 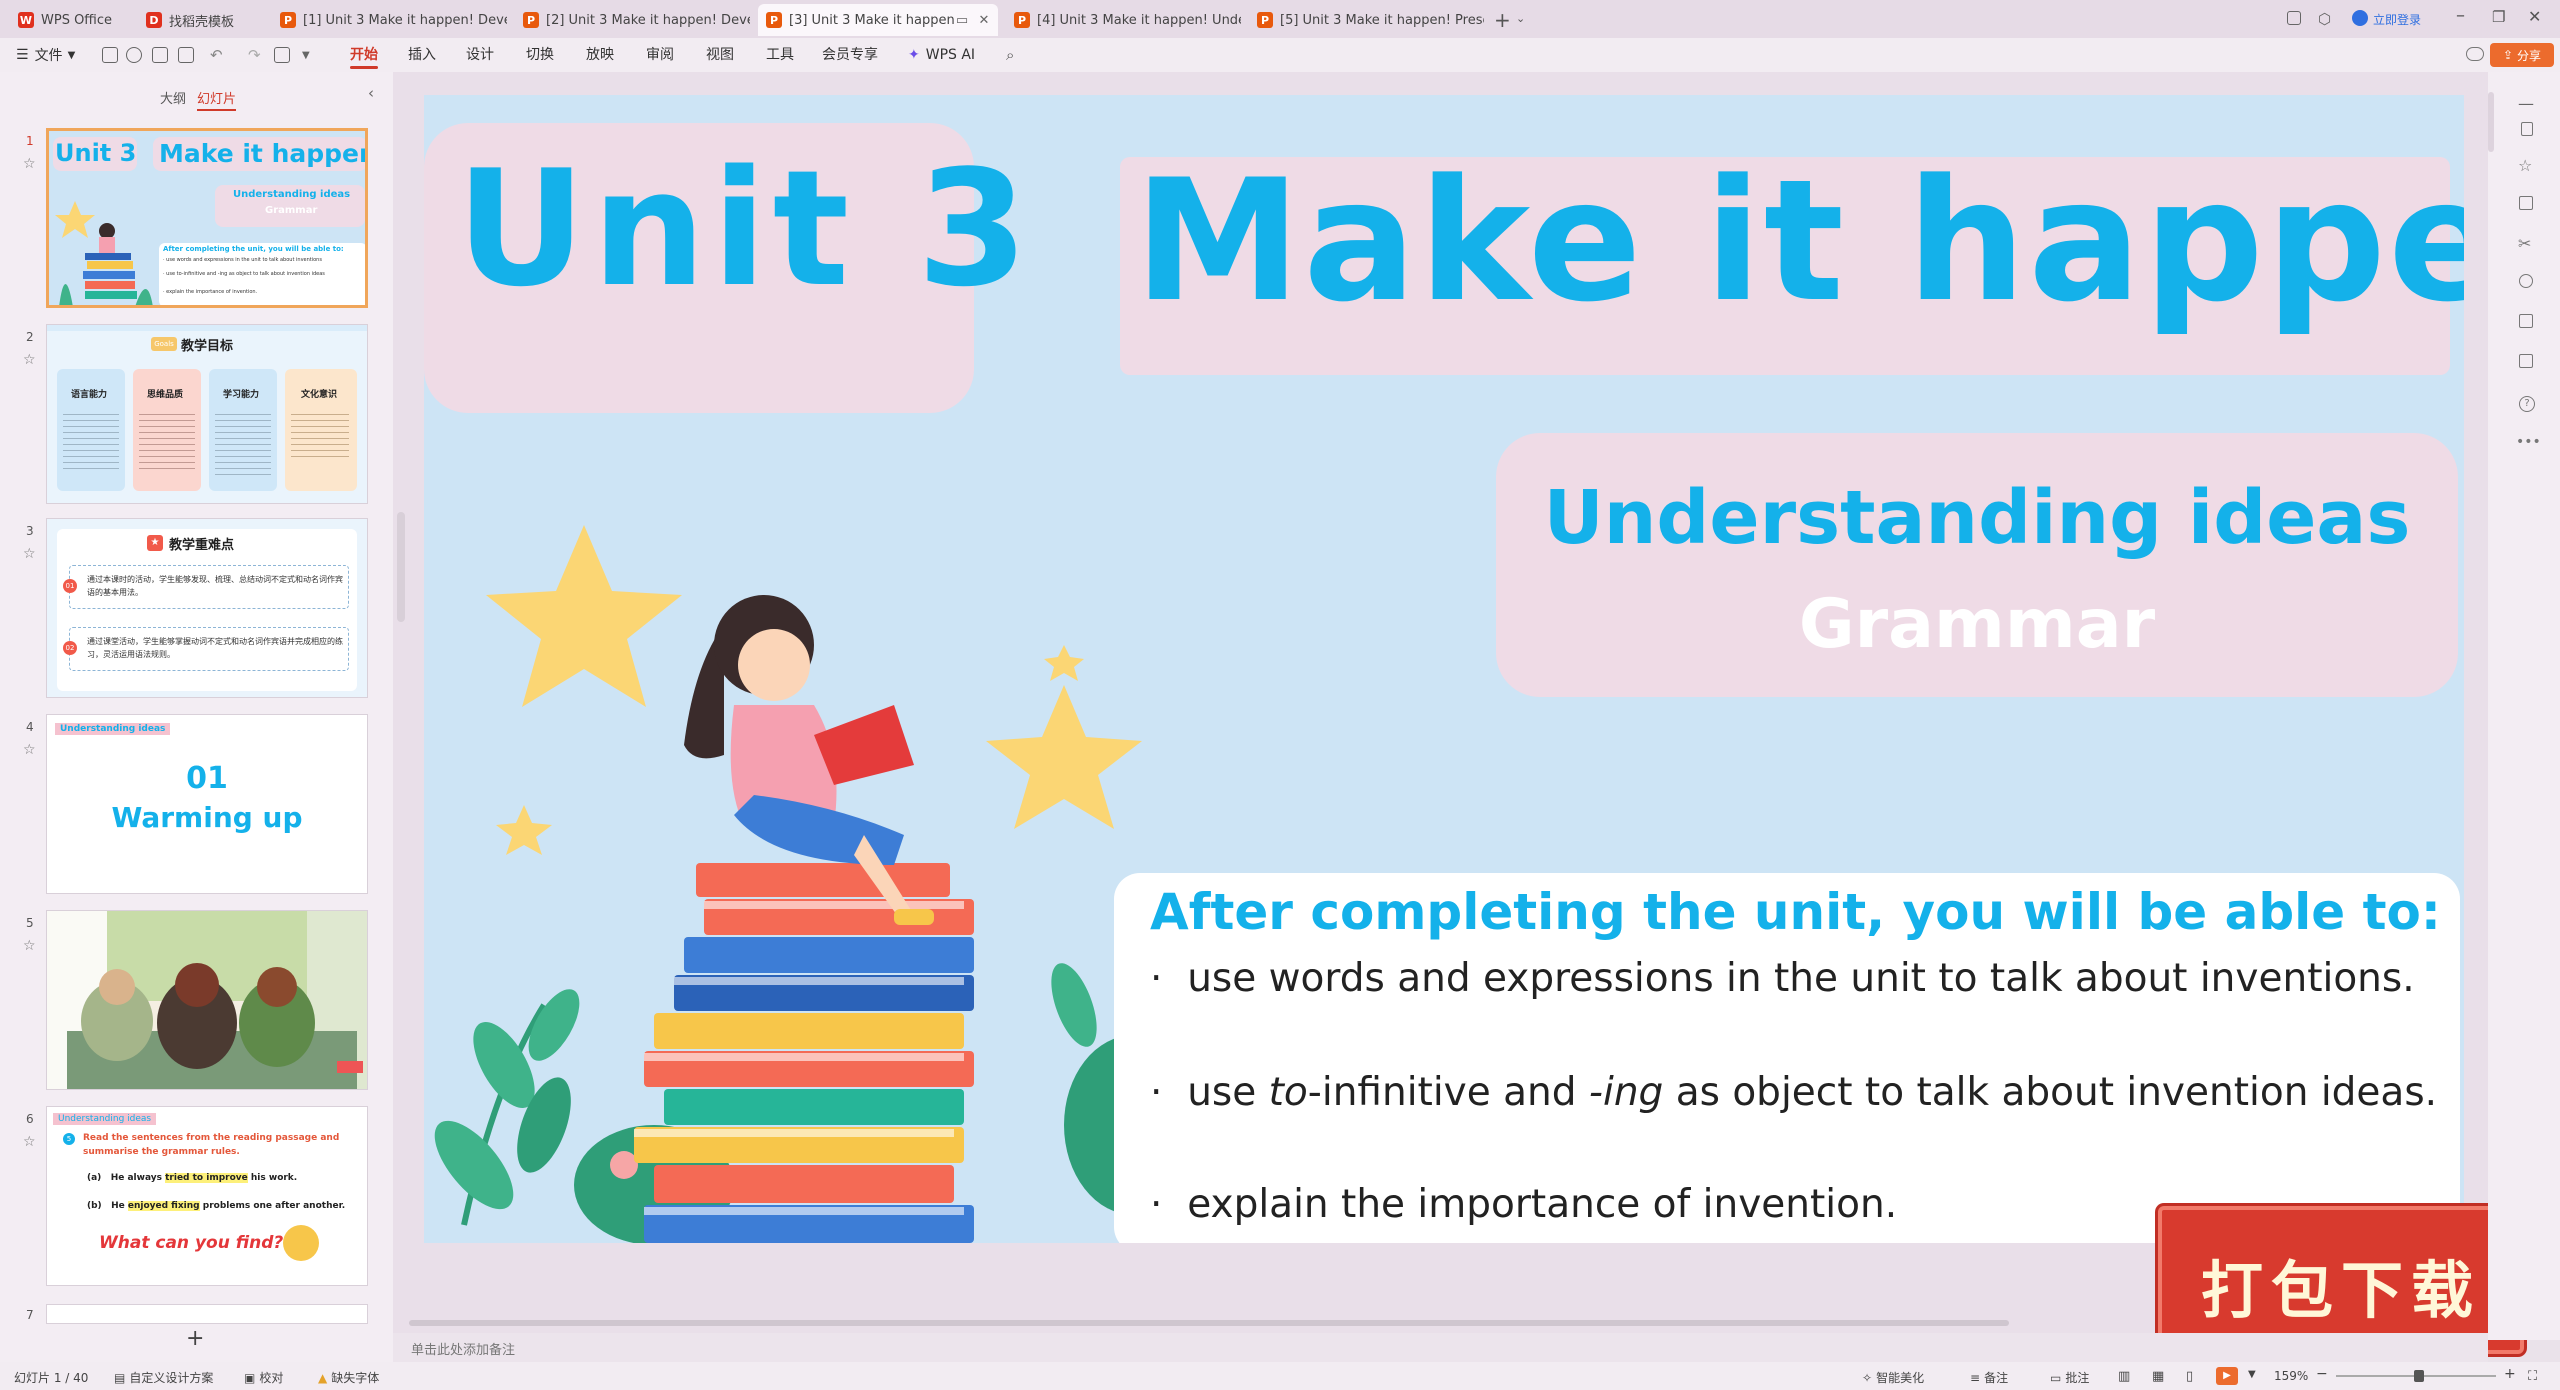 What do you see at coordinates (2341, 1280) in the screenshot?
I see `download-stamp: 打包下载` at bounding box center [2341, 1280].